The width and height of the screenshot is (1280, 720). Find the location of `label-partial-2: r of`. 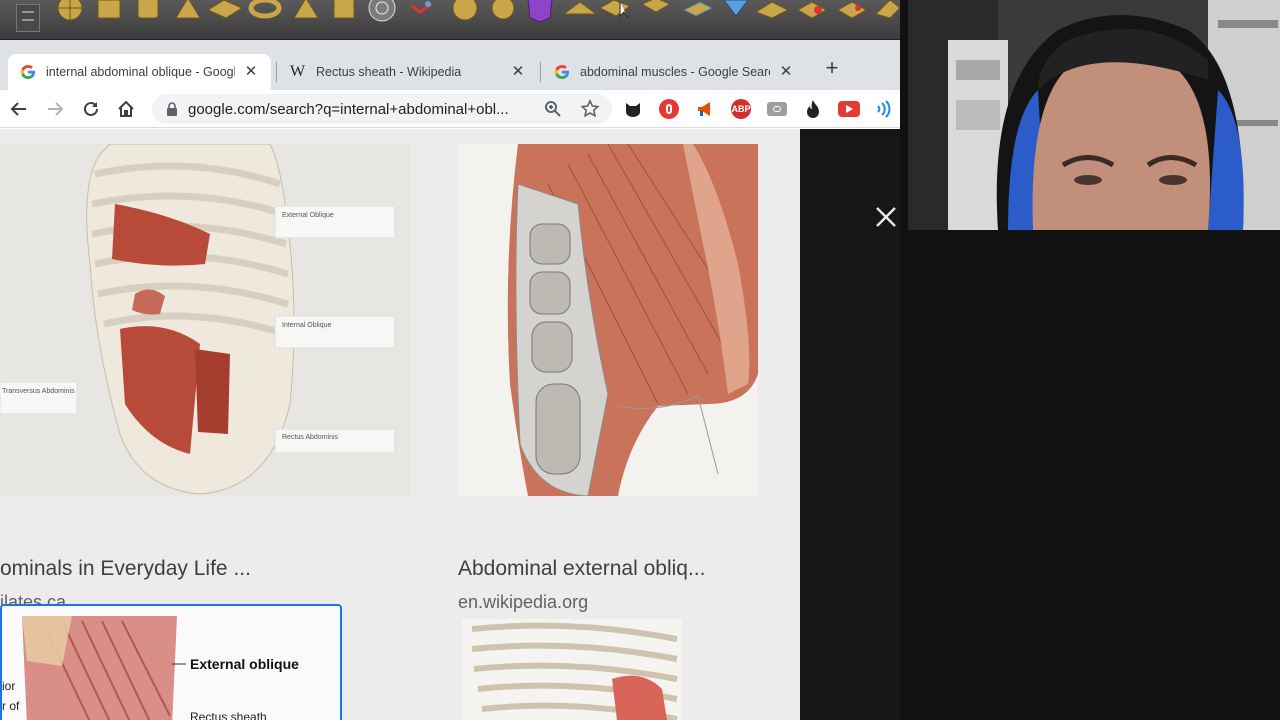

label-partial-2: r of is located at coordinates (11, 706).